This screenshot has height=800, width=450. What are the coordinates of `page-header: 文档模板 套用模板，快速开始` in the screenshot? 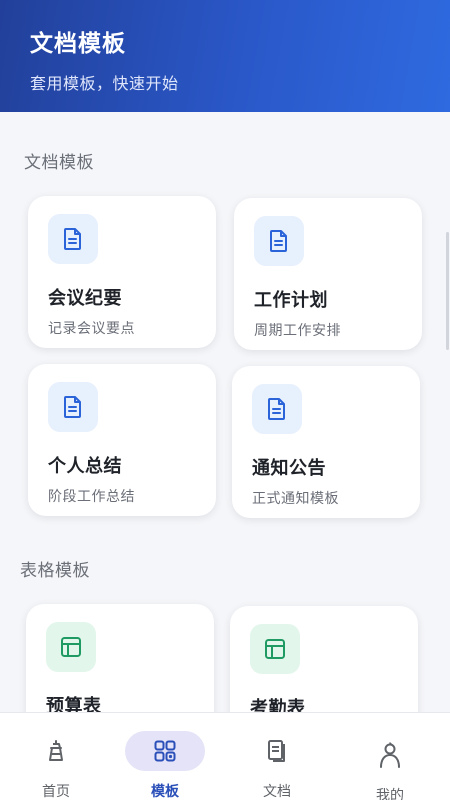 It's located at (225, 56).